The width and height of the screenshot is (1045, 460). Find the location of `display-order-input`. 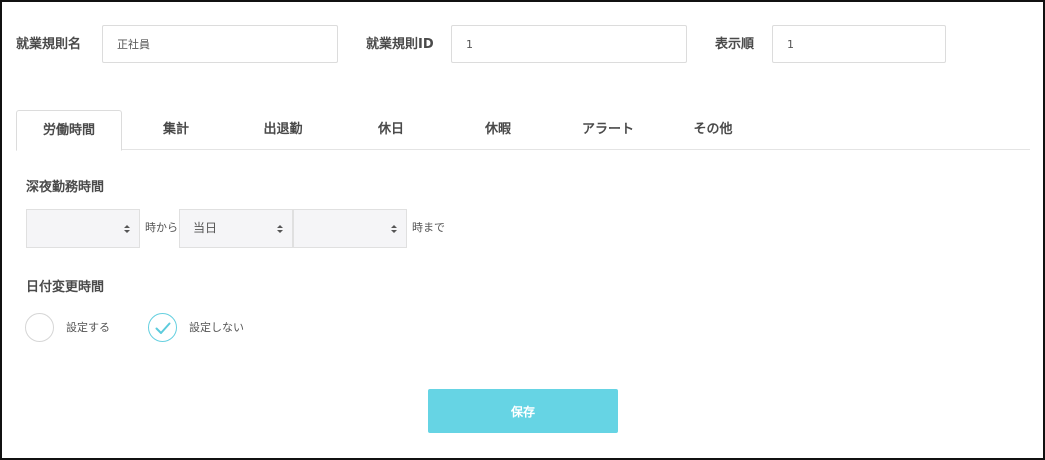

display-order-input is located at coordinates (859, 44).